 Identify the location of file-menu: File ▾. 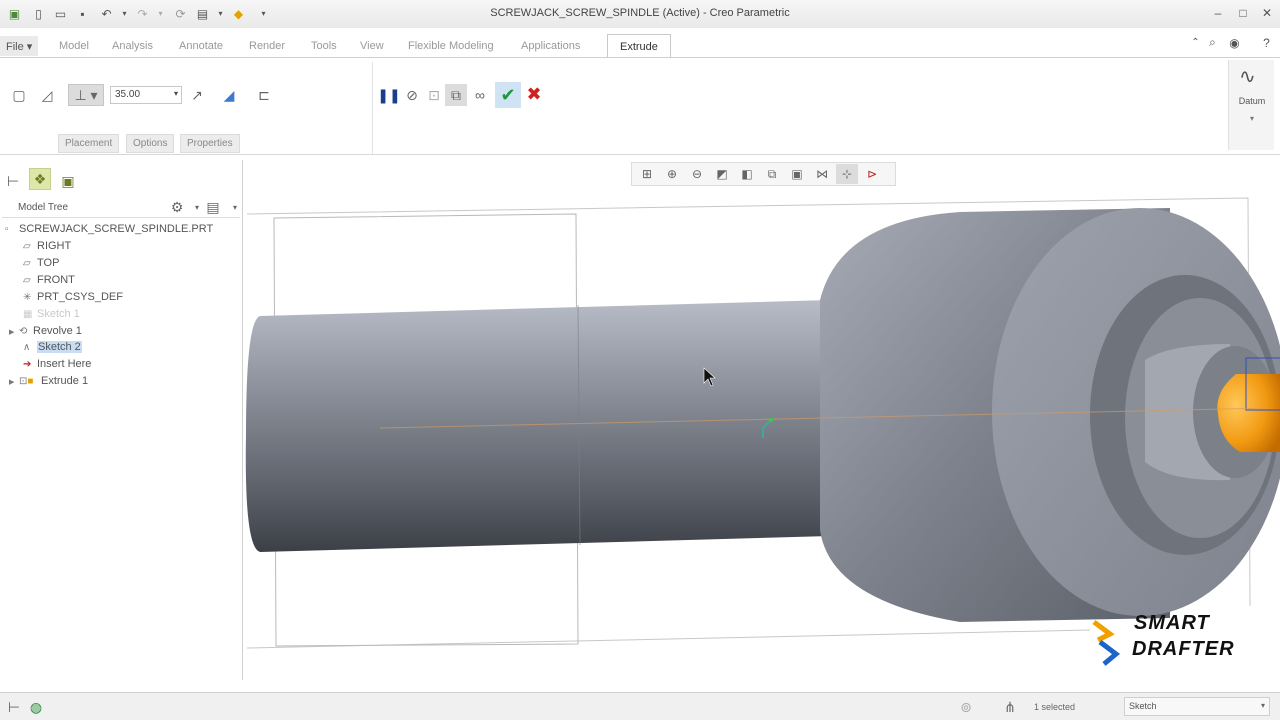
(19, 46).